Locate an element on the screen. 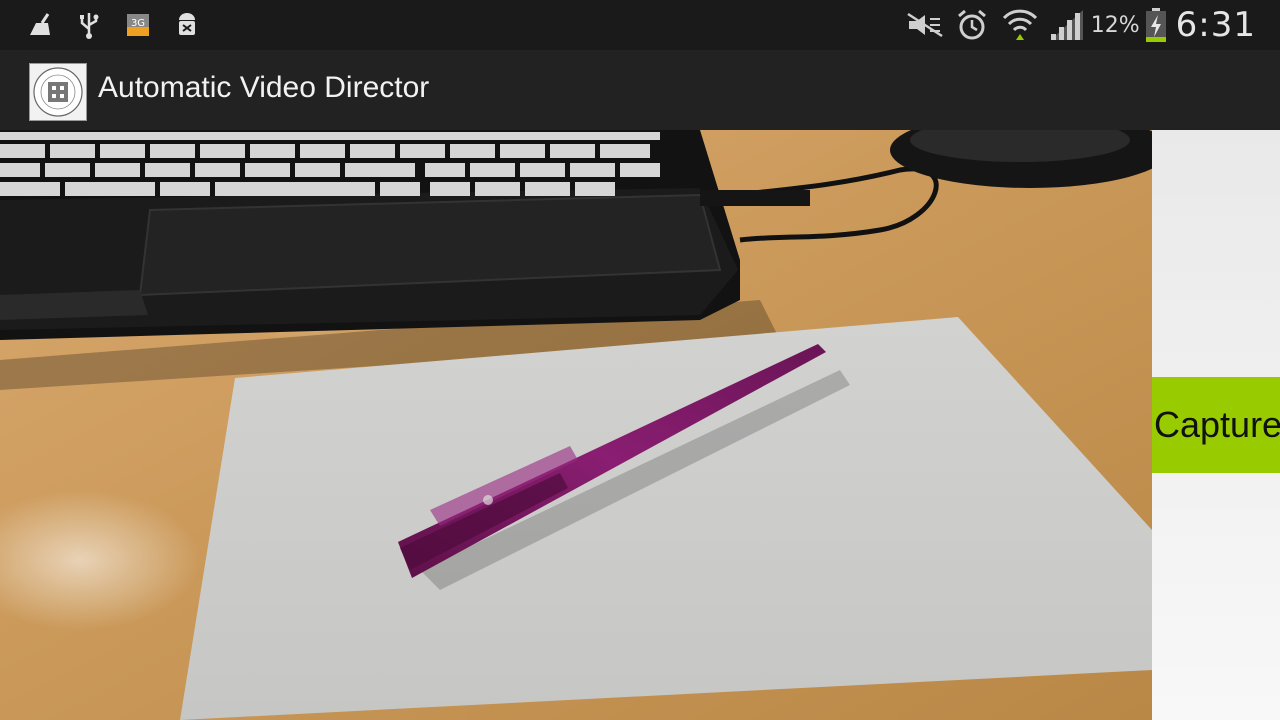 The width and height of the screenshot is (1280, 720). status-bar: 3G 12% 6:31 is located at coordinates (640, 25).